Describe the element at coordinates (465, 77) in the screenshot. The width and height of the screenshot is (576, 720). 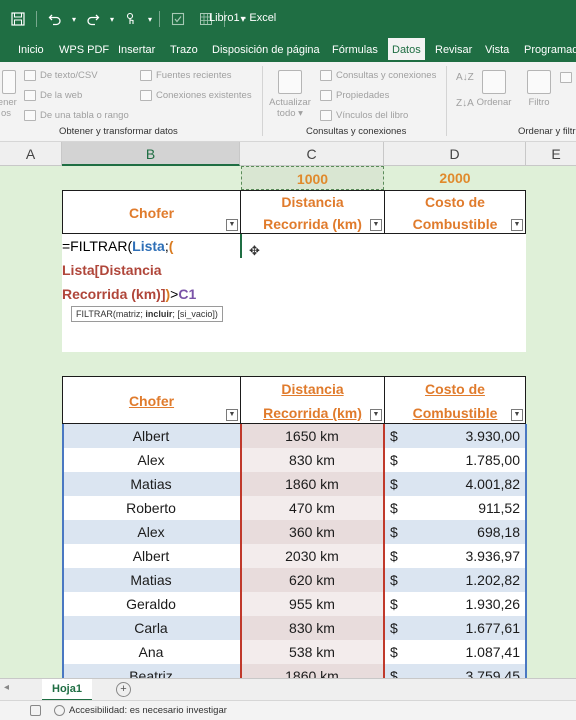
I see `sort-az-icon: A↓Z` at that location.